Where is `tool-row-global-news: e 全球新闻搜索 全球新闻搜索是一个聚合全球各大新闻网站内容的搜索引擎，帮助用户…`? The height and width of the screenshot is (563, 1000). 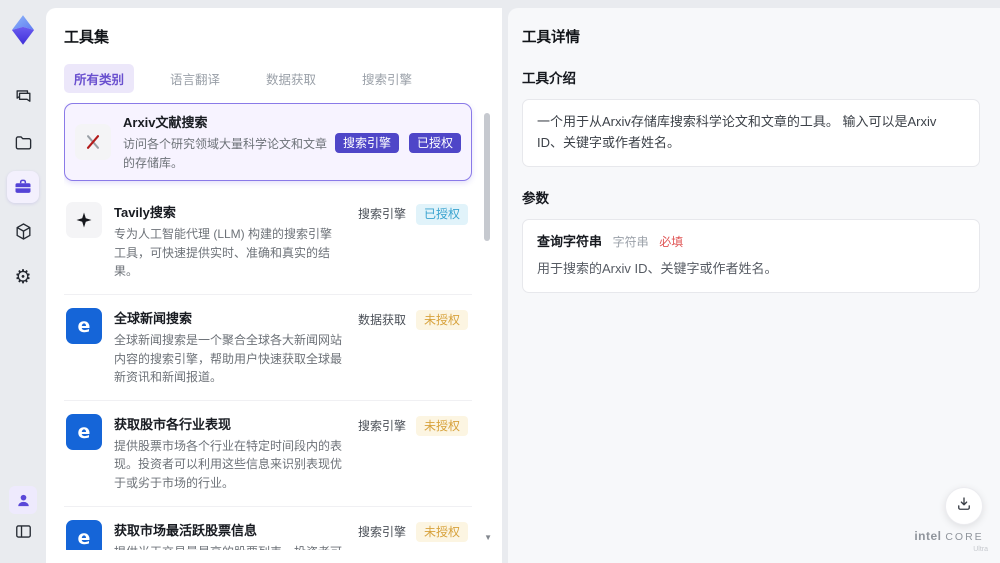
tool-row-global-news: e 全球新闻搜索 全球新闻搜索是一个聚合全球各大新闻网站内容的搜索引擎，帮助用户… is located at coordinates (268, 348).